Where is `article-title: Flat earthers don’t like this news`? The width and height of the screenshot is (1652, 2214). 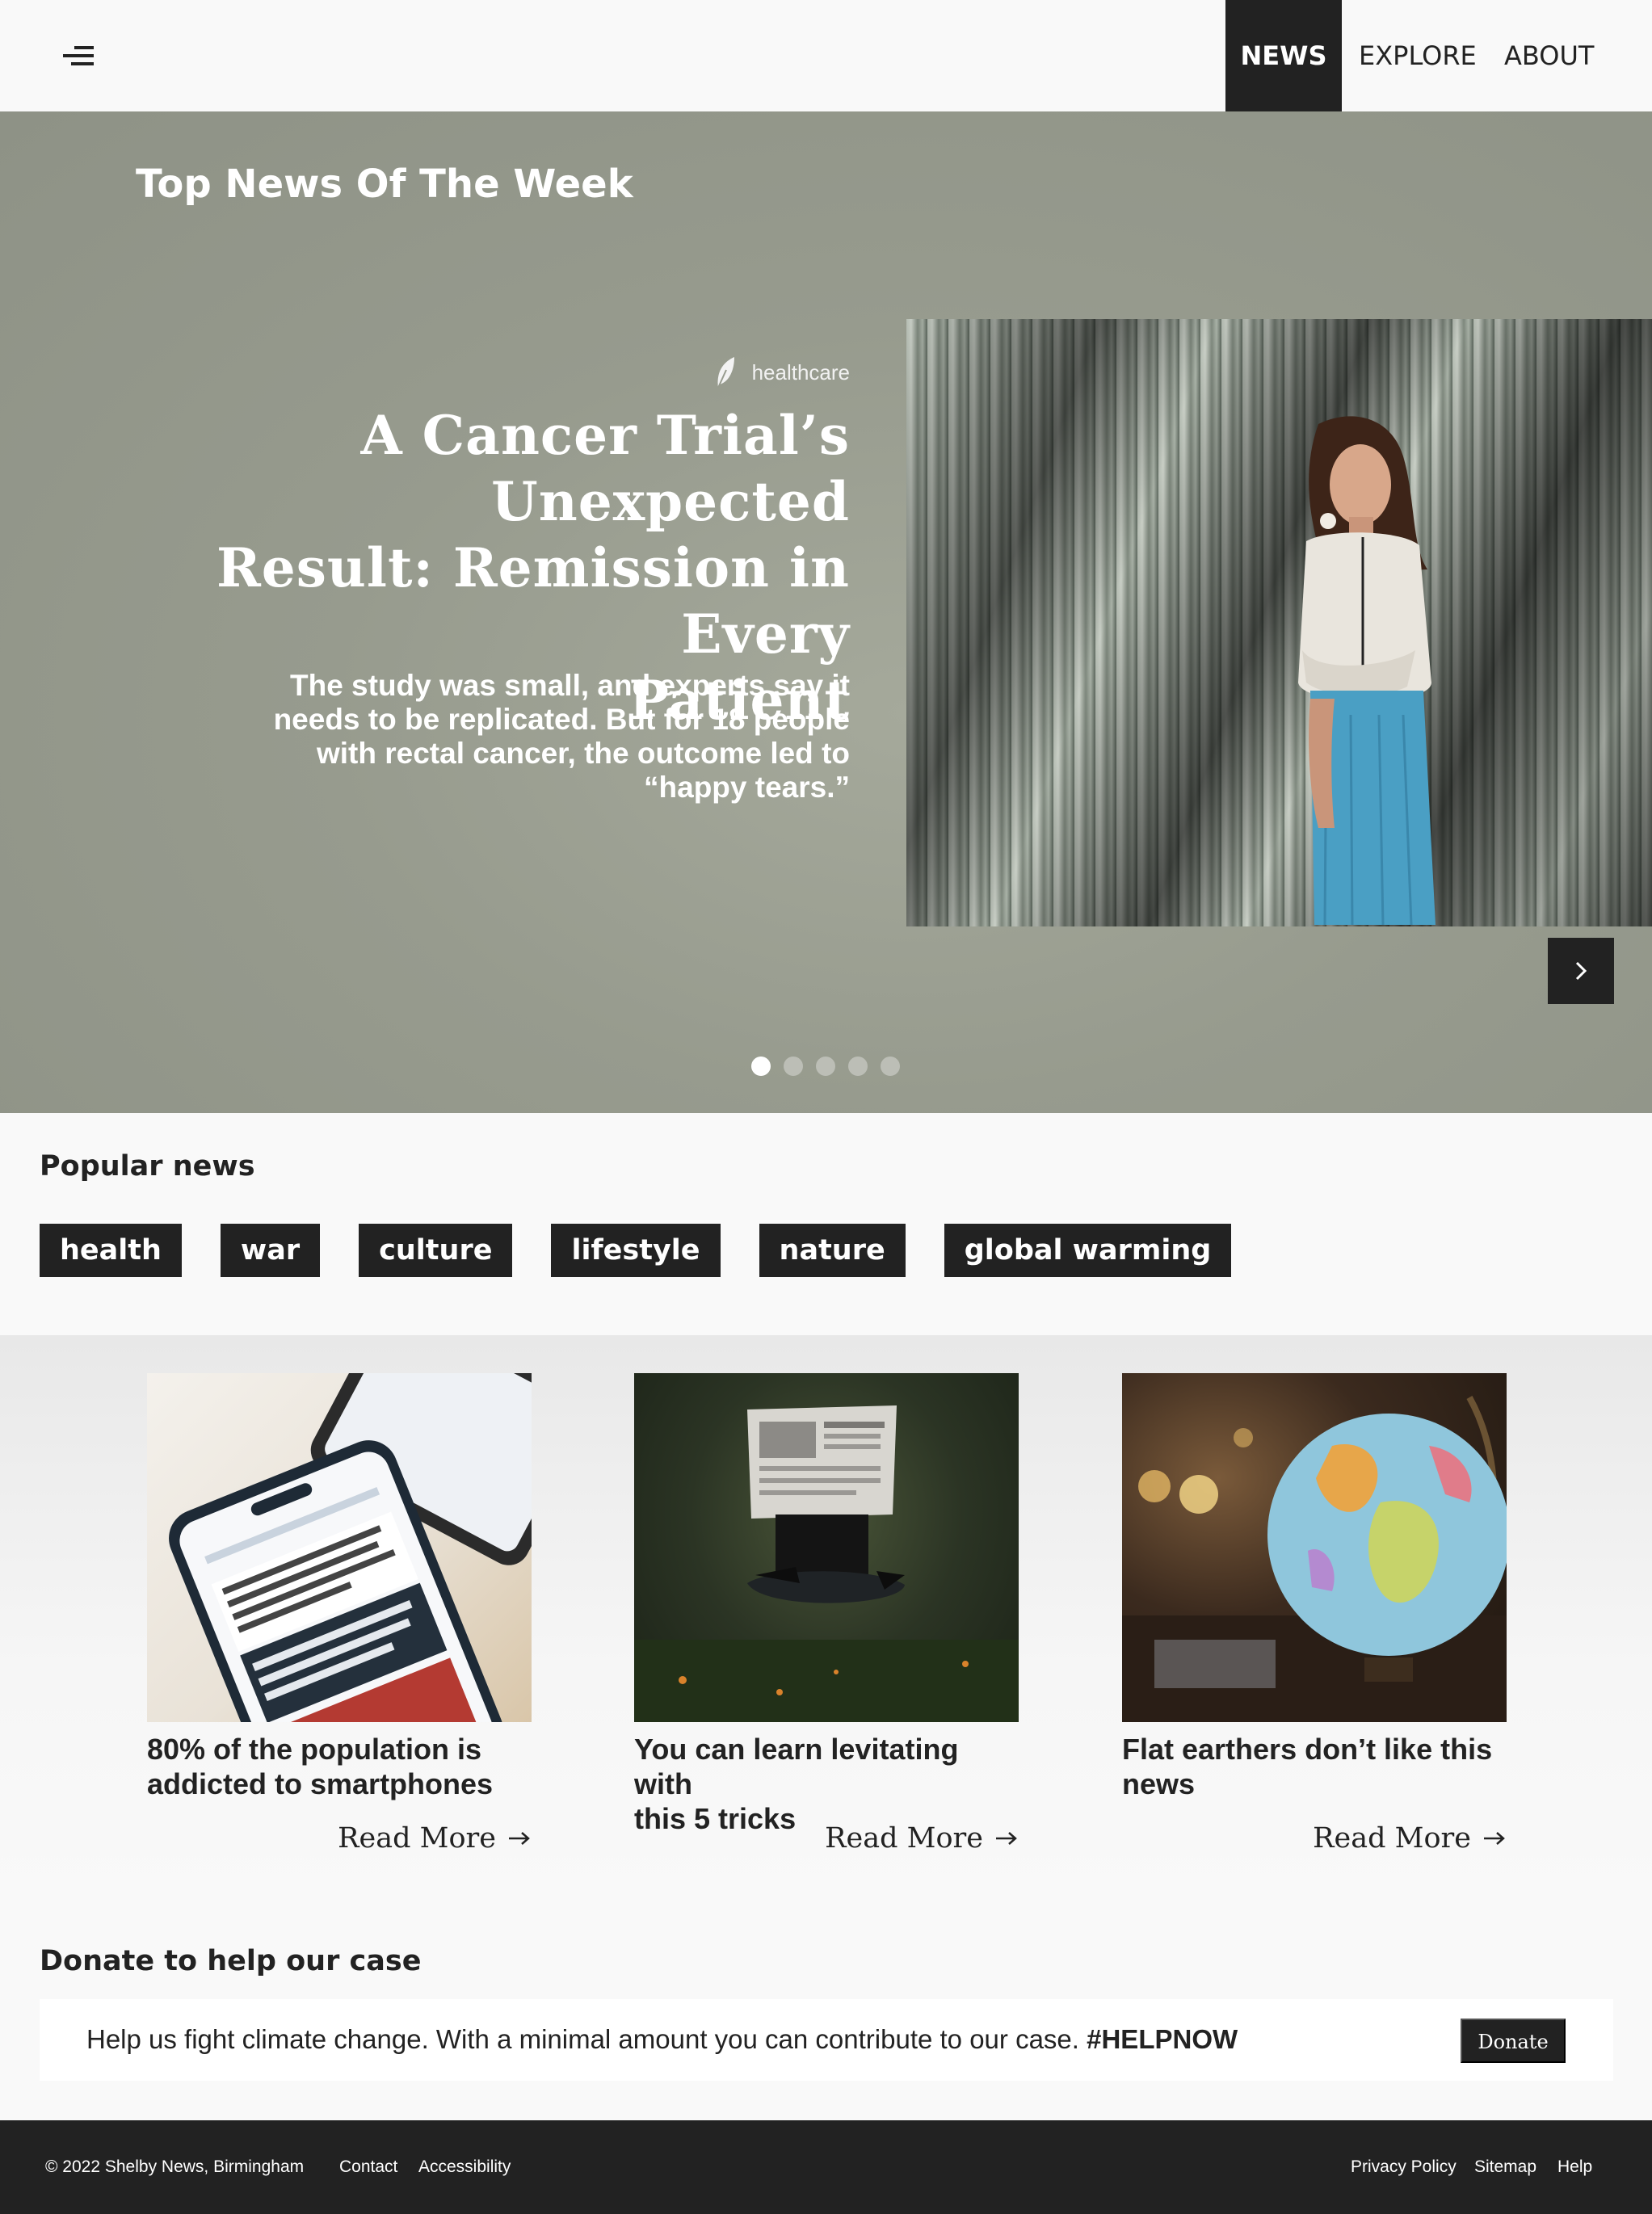 article-title: Flat earthers don’t like this news is located at coordinates (1314, 1767).